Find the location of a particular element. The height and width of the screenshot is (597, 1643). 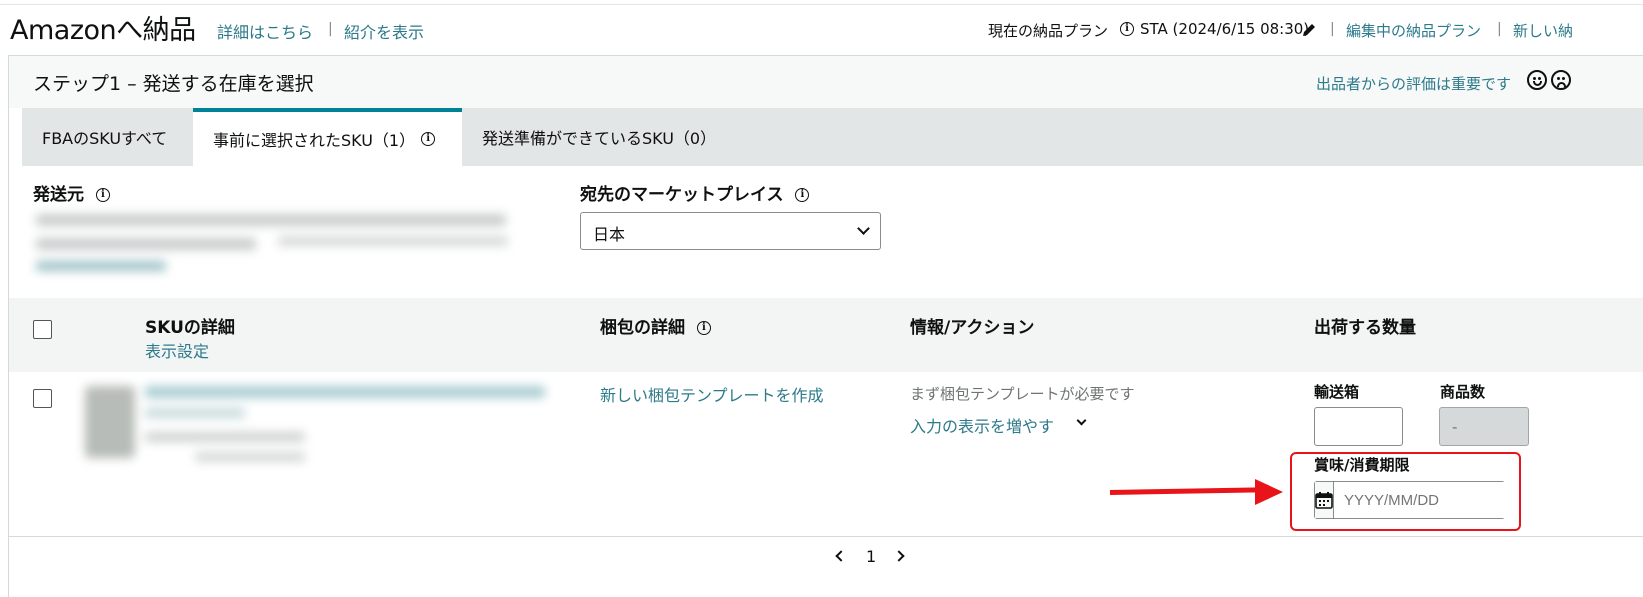

show-more-inputs-toggle: 入力の表示を増やす is located at coordinates (998, 425).